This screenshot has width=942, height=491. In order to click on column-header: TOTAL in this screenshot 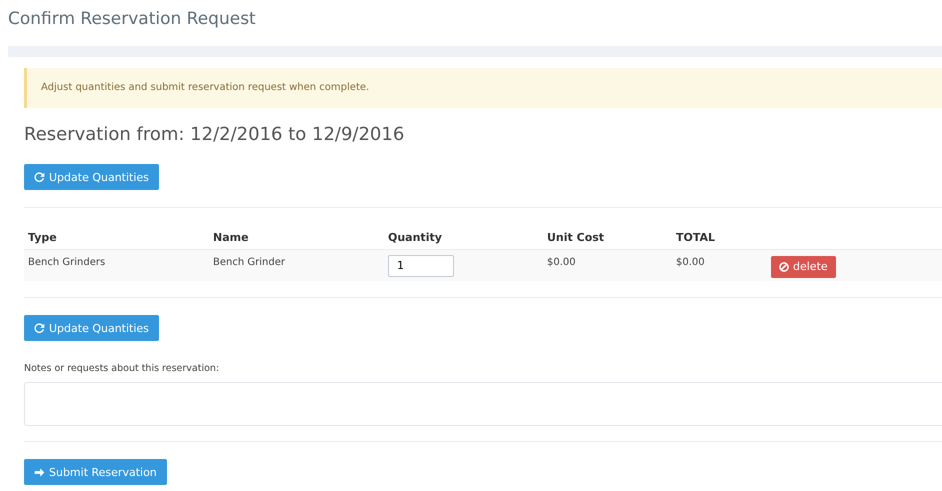, I will do `click(696, 237)`.